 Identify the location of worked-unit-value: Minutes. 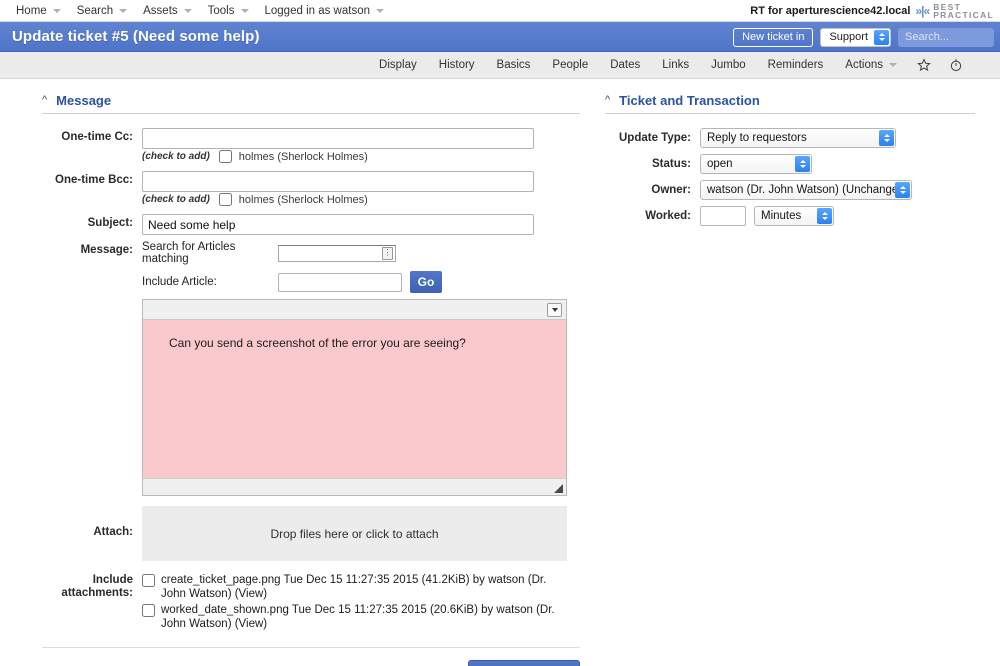
(781, 216).